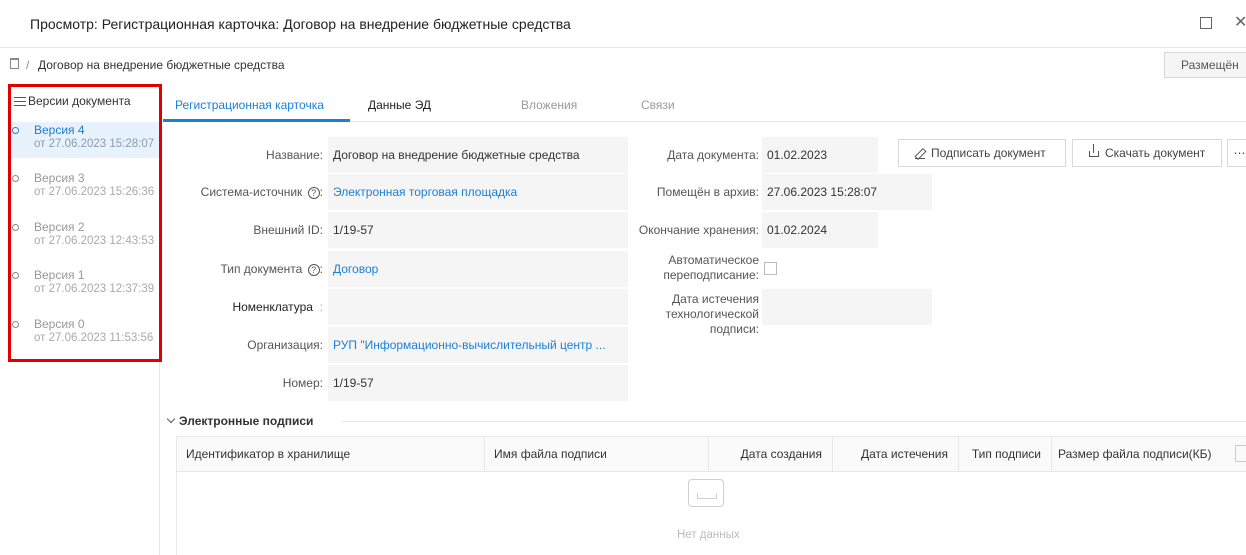 This screenshot has width=1246, height=555. What do you see at coordinates (698, 230) in the screenshot?
I see `field-storage-end-label: Окончание хранения:` at bounding box center [698, 230].